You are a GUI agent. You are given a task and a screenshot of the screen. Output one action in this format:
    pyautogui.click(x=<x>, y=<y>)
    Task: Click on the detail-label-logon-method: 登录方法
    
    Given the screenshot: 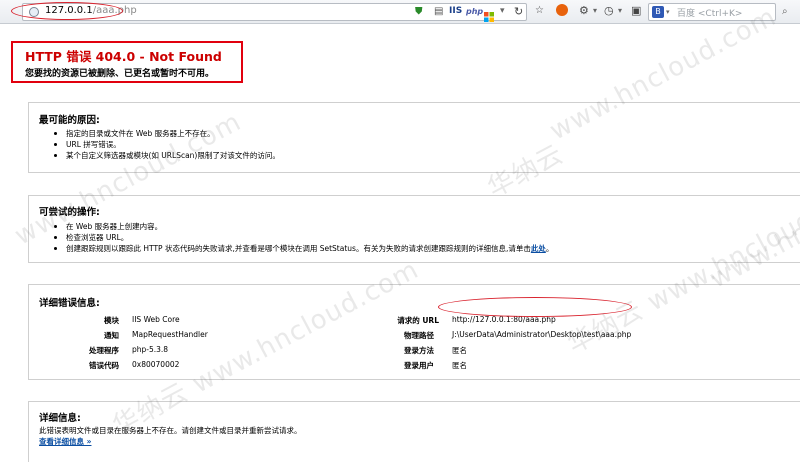 What is the action you would take?
    pyautogui.click(x=419, y=350)
    